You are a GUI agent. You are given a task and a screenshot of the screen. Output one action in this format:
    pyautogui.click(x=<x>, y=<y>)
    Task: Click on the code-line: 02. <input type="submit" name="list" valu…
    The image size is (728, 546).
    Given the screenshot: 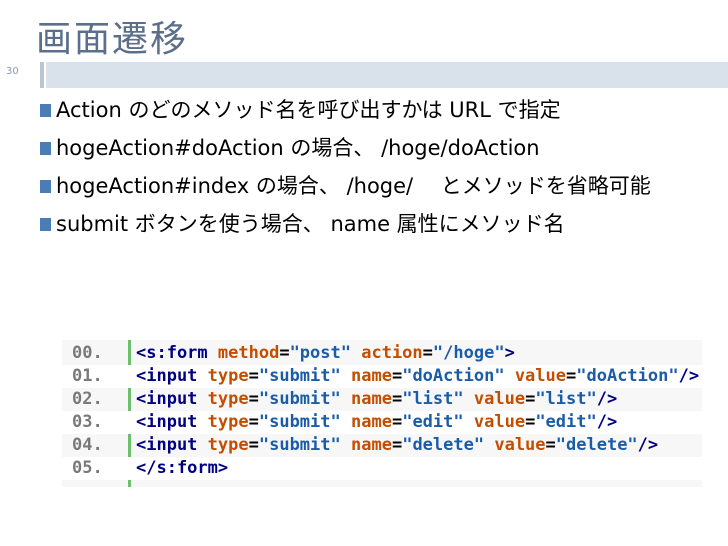 What is the action you would take?
    pyautogui.click(x=382, y=399)
    